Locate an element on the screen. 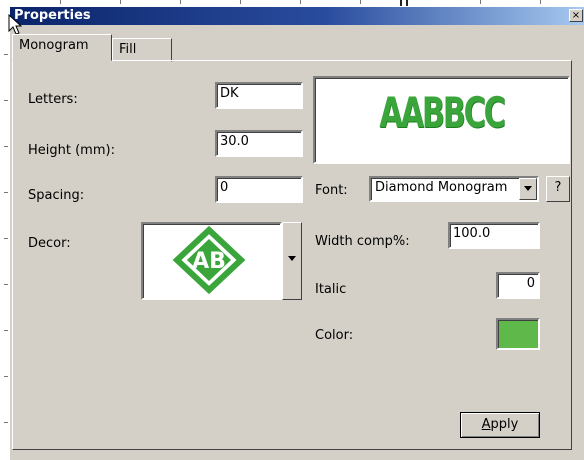 This screenshot has width=584, height=460. height-input: 30.0 is located at coordinates (259, 143).